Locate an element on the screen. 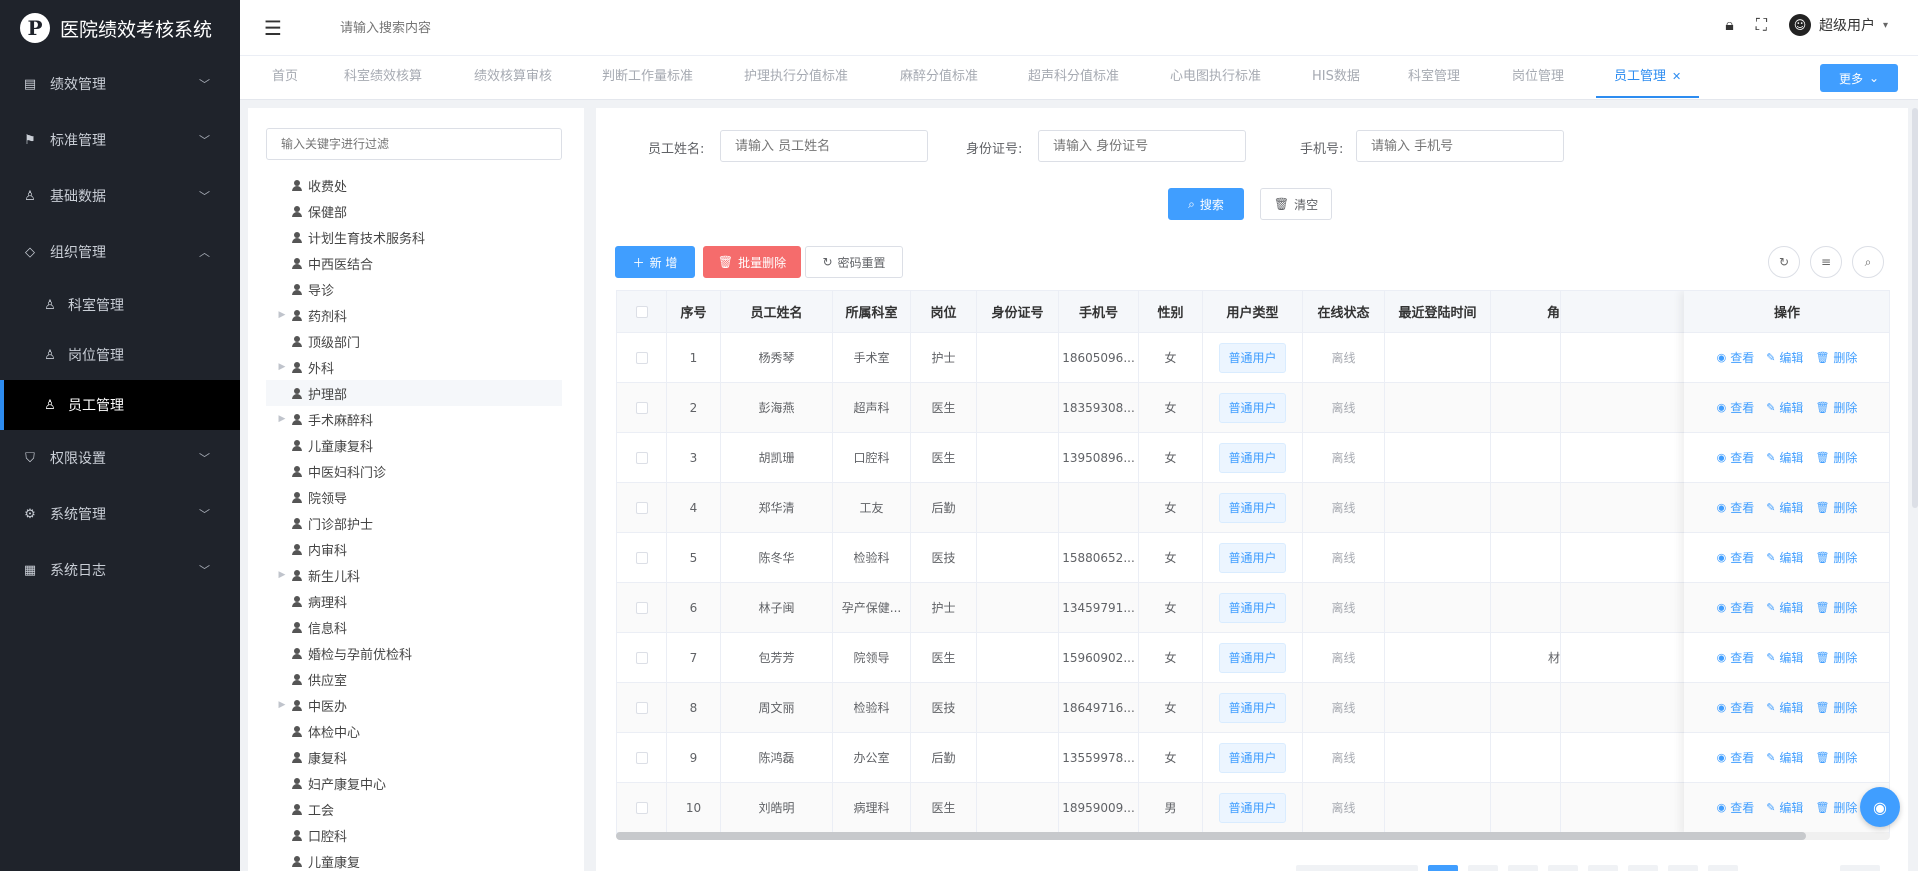 Image resolution: width=1918 pixels, height=871 pixels. tree-node: 儿童康复 is located at coordinates (414, 859).